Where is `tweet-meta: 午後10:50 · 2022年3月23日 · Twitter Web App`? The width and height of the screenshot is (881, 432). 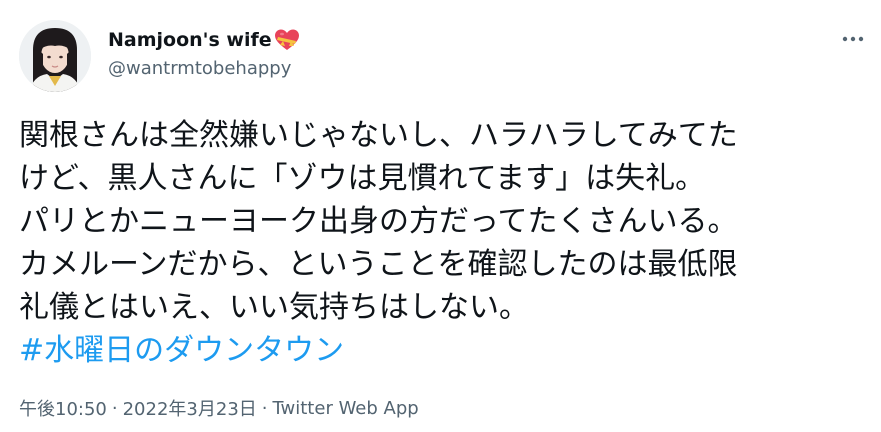 tweet-meta: 午後10:50 · 2022年3月23日 · Twitter Web App is located at coordinates (219, 408).